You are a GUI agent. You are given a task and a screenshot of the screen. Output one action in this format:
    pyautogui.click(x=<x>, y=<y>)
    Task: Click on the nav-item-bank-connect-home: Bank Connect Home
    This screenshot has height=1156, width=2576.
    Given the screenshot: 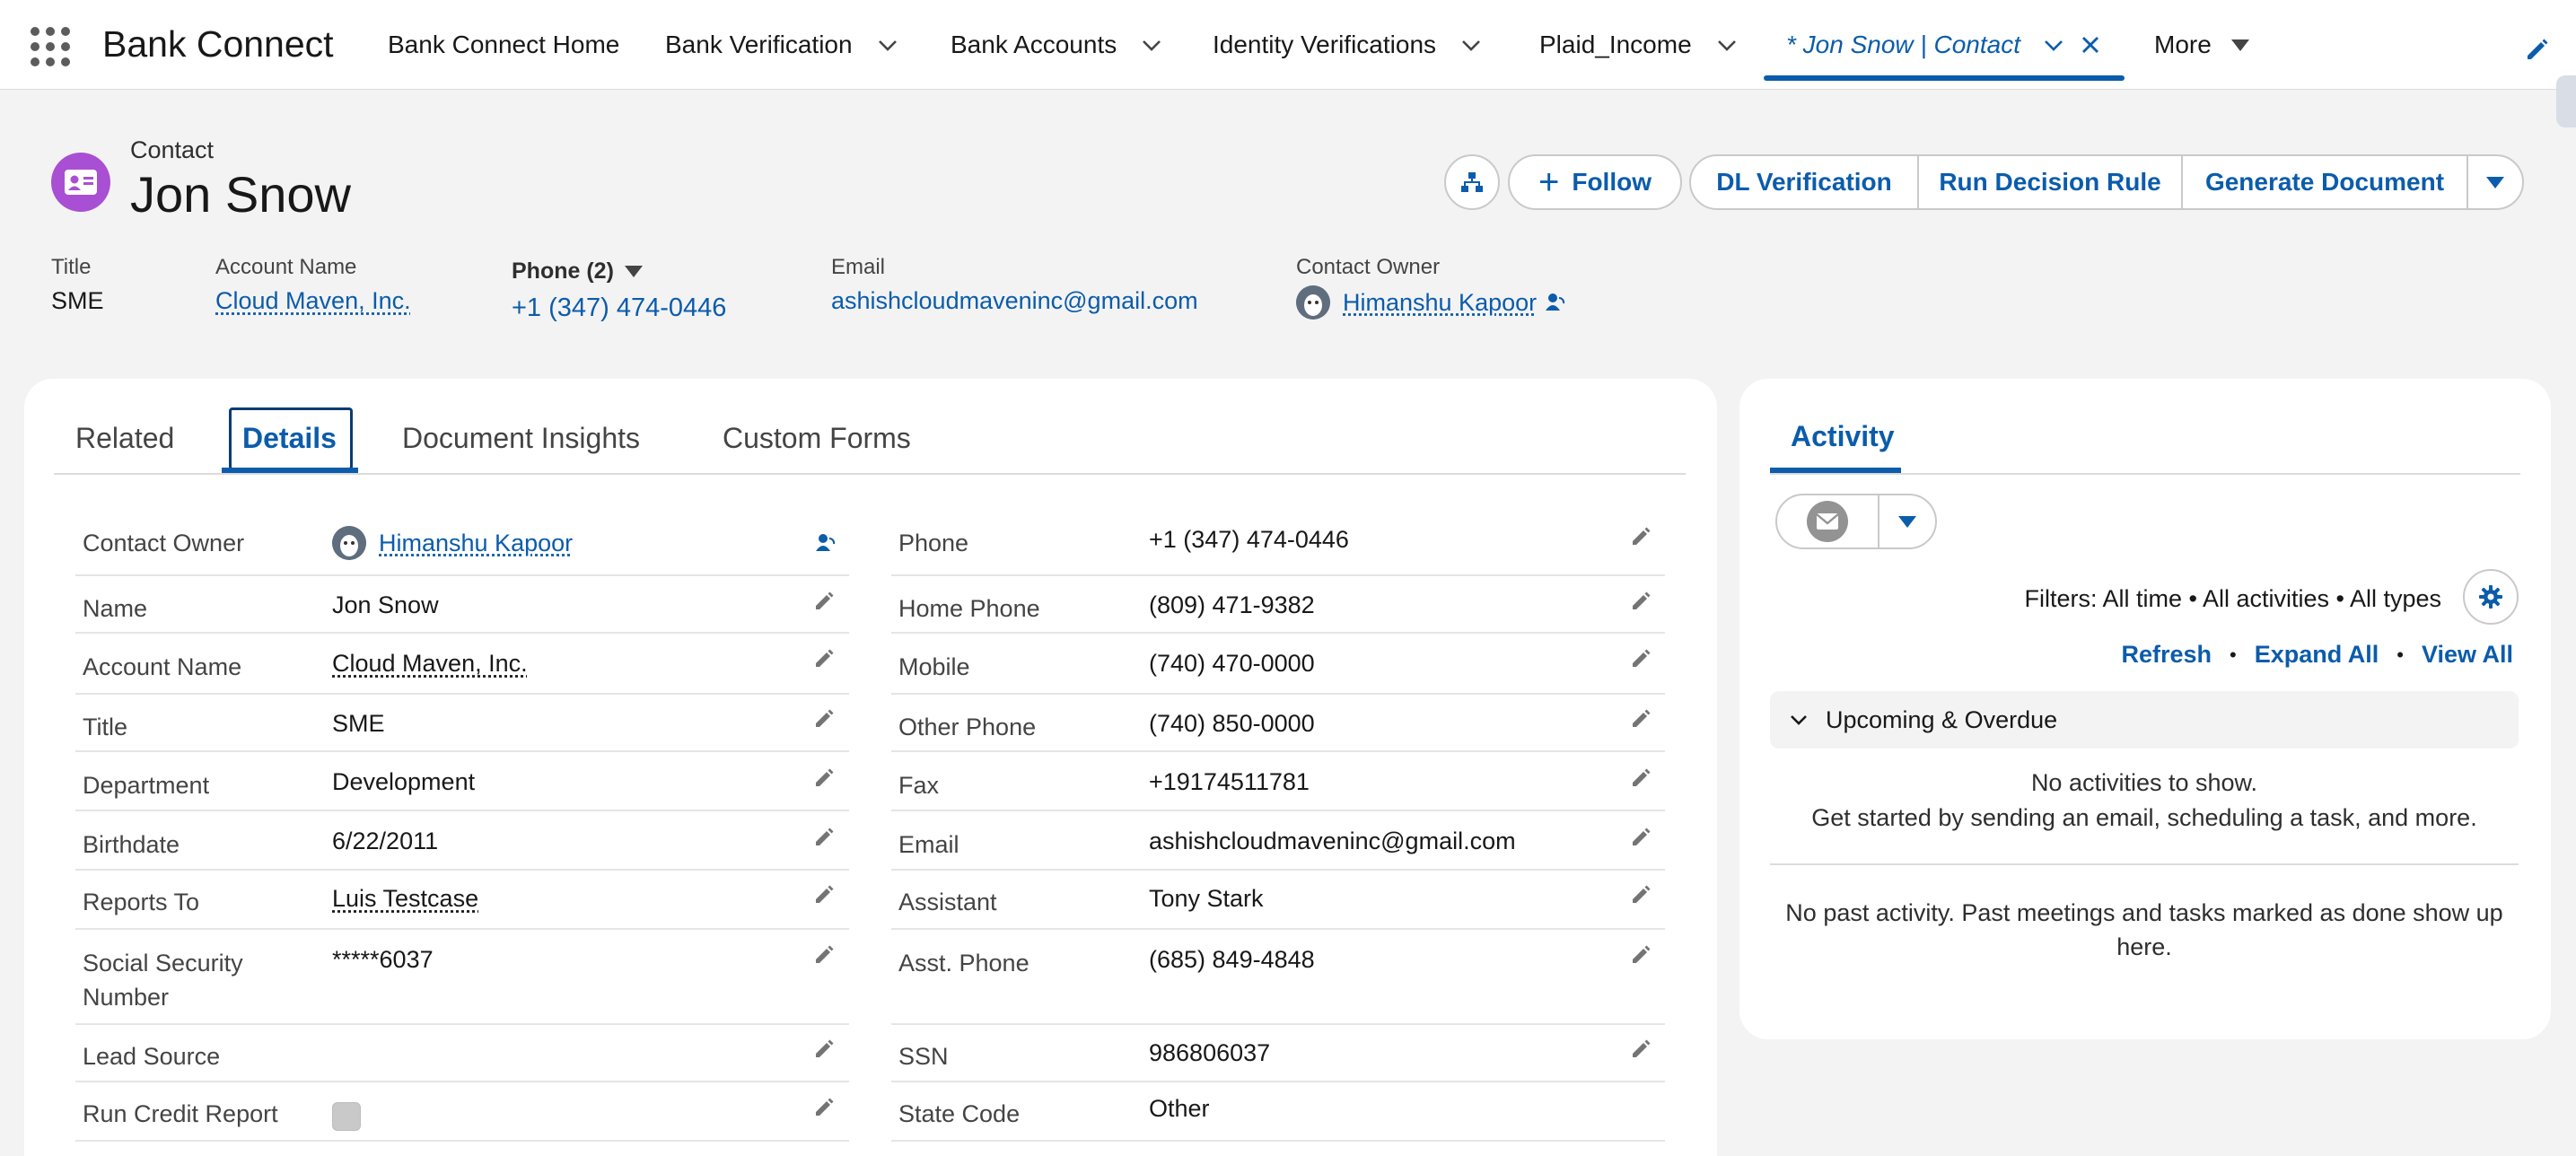 What is the action you would take?
    pyautogui.click(x=504, y=45)
    